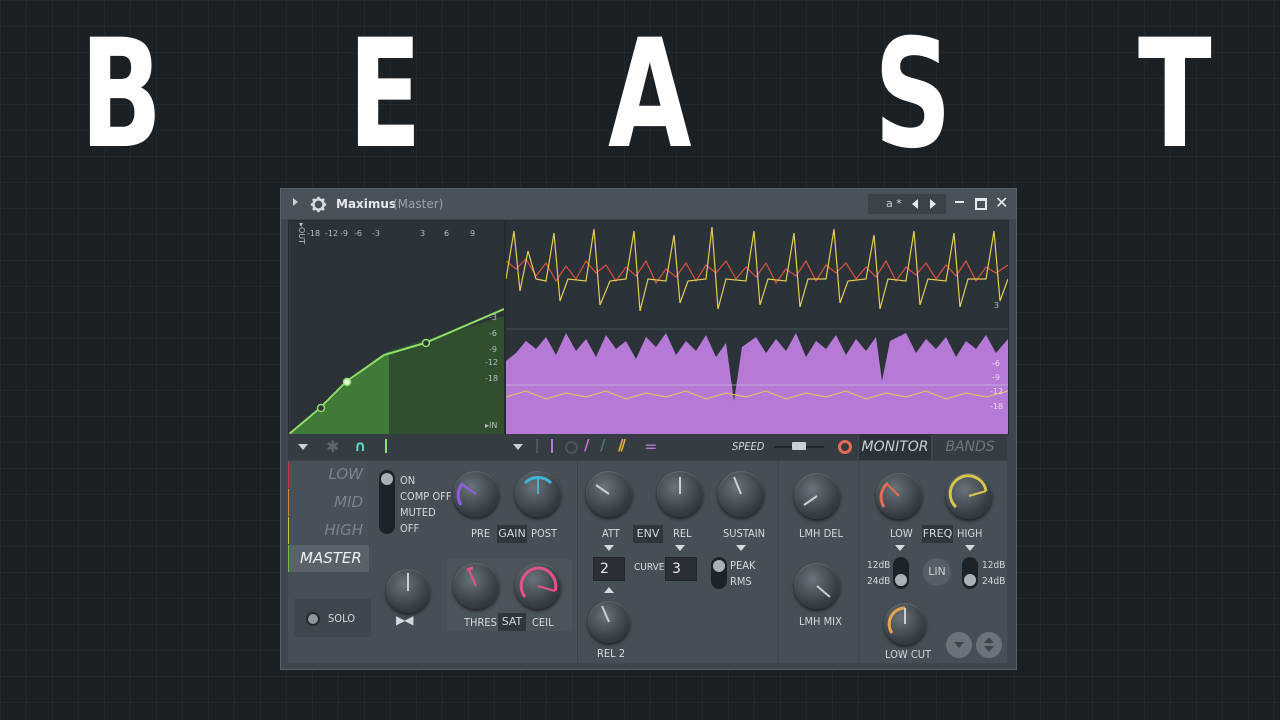  Describe the element at coordinates (959, 645) in the screenshot. I see `scroll-down-button` at that location.